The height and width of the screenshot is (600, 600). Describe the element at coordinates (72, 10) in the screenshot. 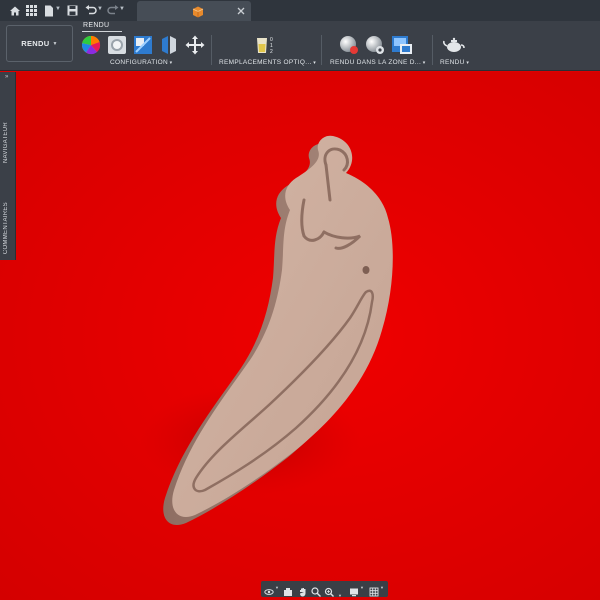

I see `save-icon` at that location.